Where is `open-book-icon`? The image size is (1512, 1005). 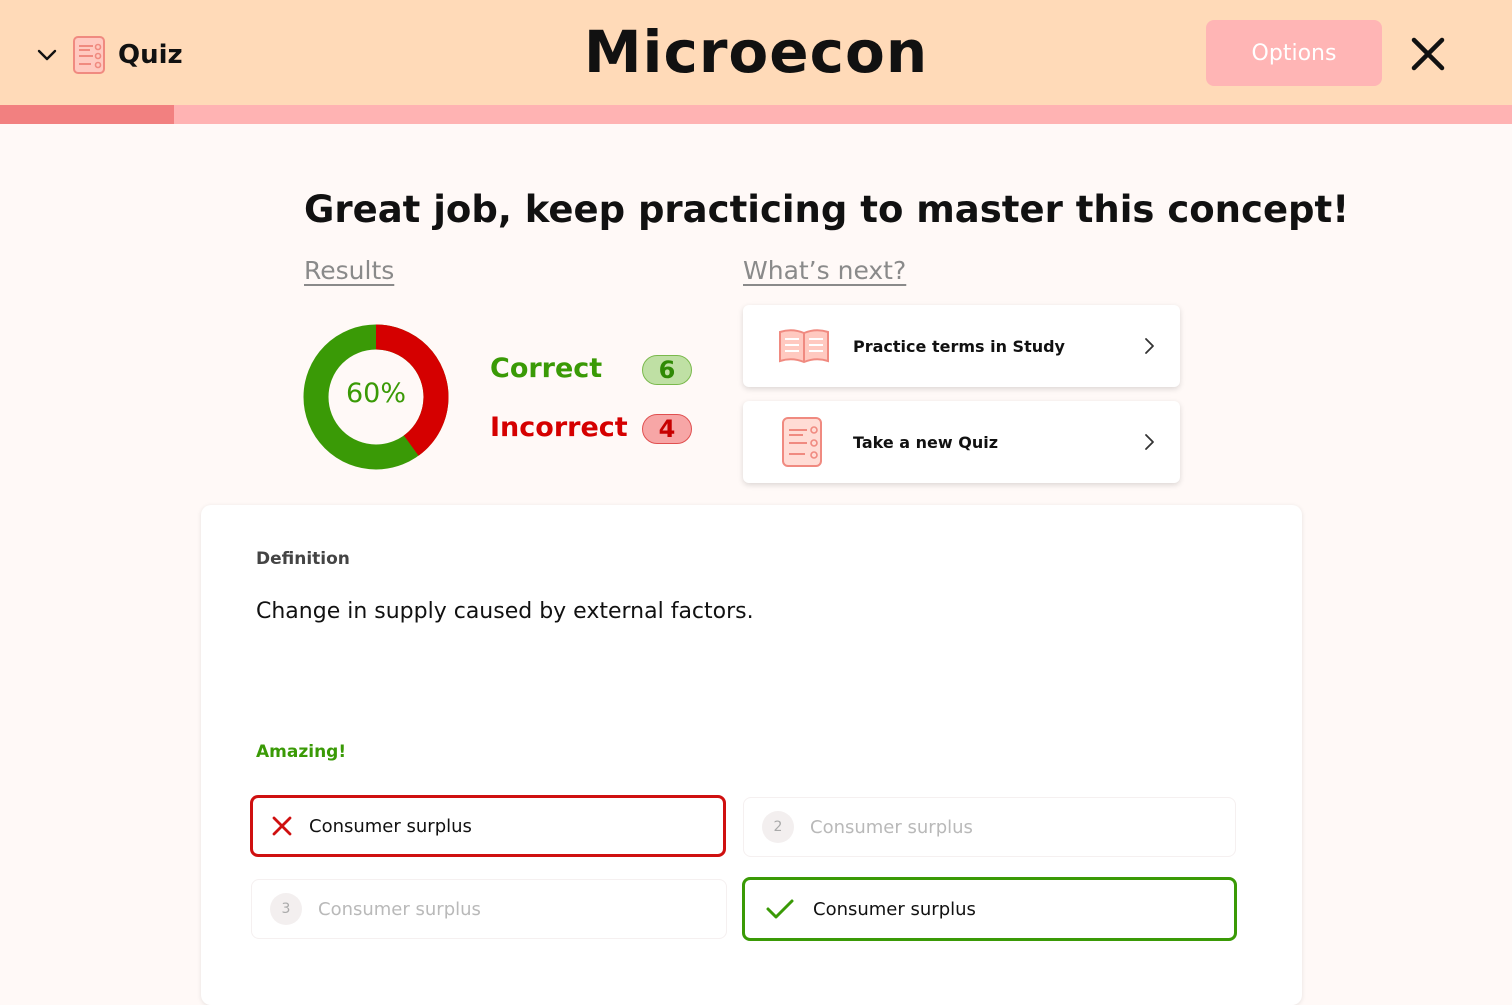 open-book-icon is located at coordinates (804, 346).